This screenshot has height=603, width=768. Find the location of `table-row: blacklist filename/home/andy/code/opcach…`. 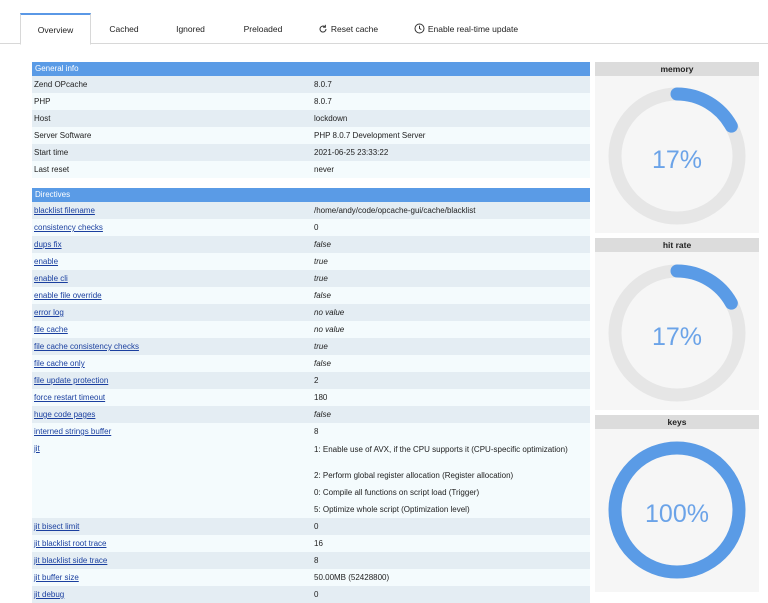

table-row: blacklist filename/home/andy/code/opcach… is located at coordinates (311, 210).